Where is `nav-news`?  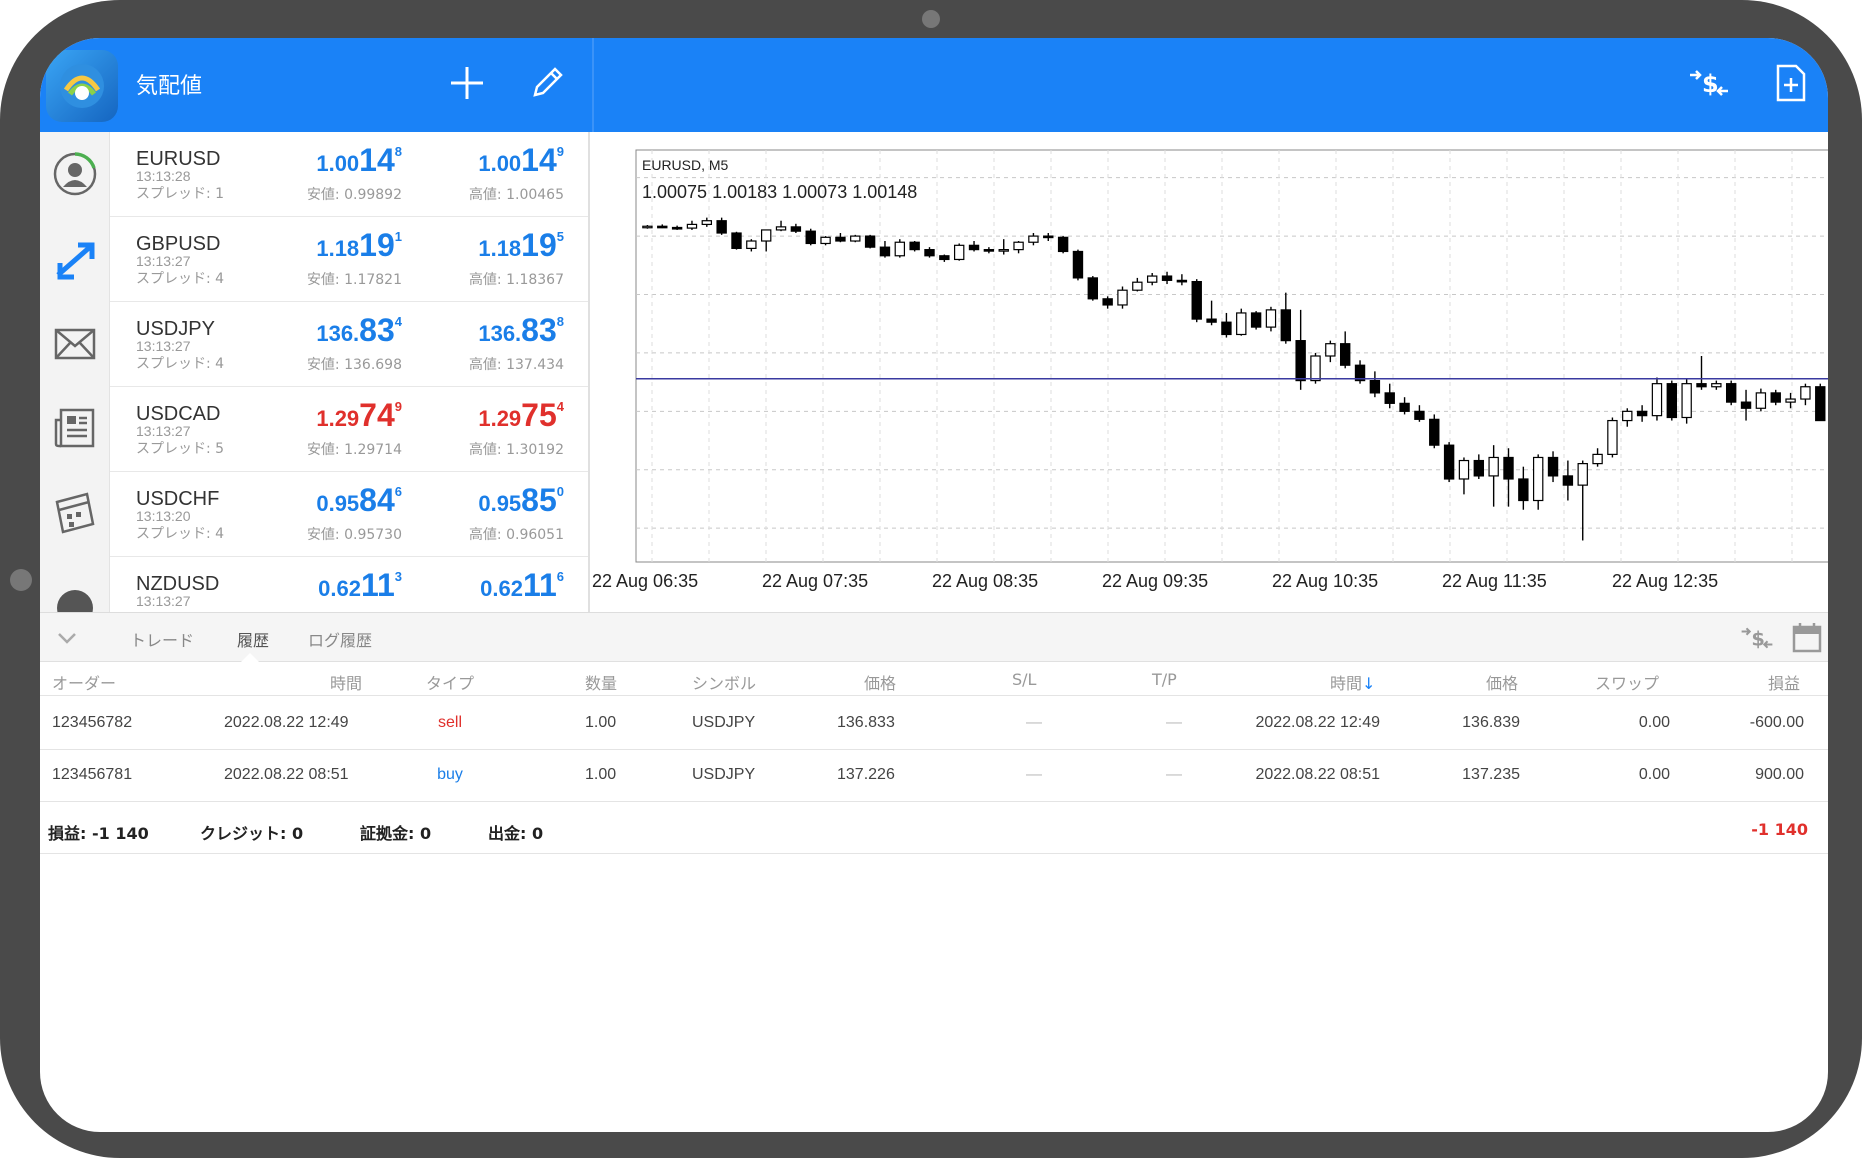 nav-news is located at coordinates (75, 428).